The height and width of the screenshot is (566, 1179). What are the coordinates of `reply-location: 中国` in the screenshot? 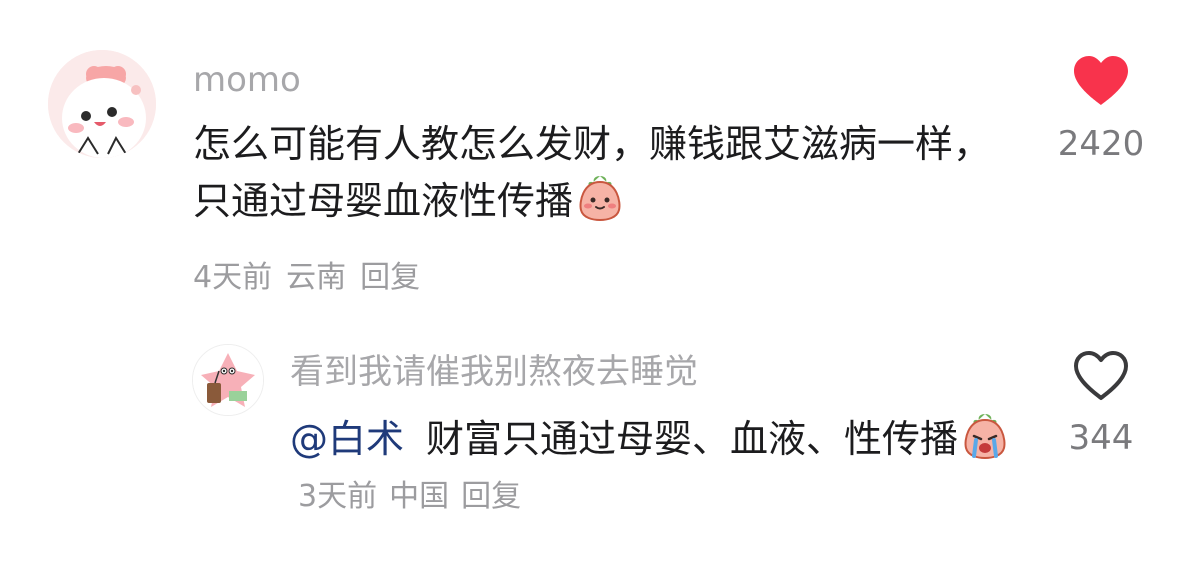 It's located at (419, 496).